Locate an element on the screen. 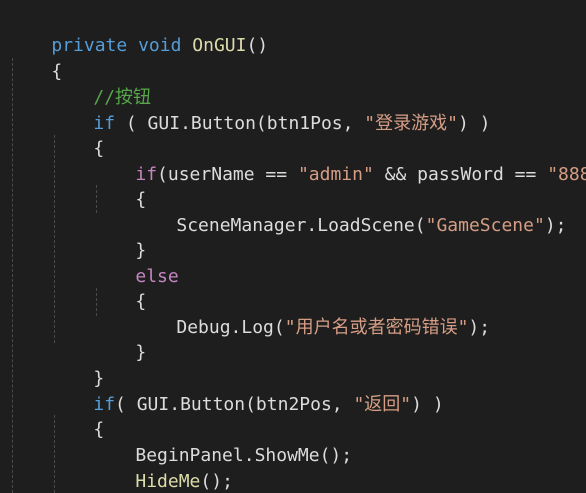  code-line-1: private void OnGUI() is located at coordinates (138, 32).